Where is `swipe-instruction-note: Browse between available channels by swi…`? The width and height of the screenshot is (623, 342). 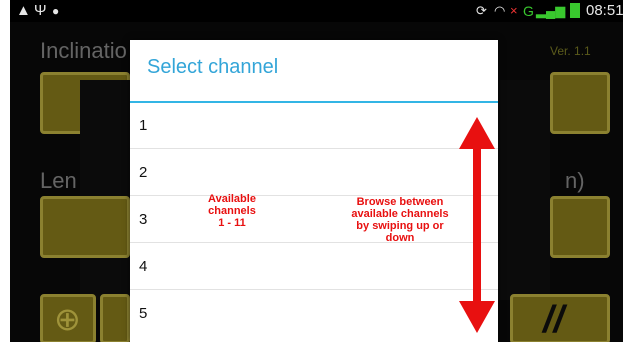
swipe-instruction-note: Browse between available channels by swi… is located at coordinates (400, 220).